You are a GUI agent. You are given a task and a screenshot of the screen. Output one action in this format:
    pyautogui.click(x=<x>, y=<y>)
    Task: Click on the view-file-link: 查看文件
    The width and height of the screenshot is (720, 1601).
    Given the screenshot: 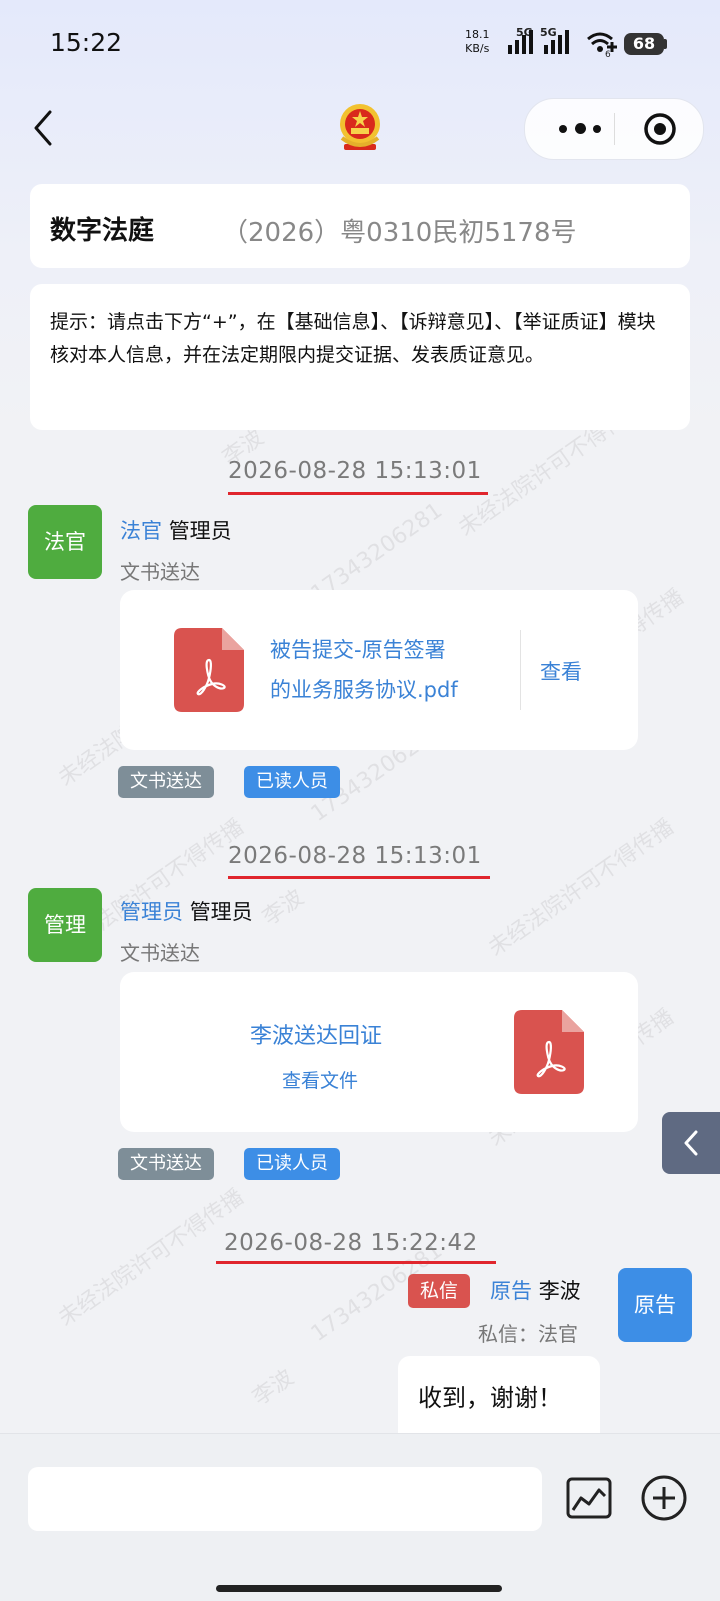 What is the action you would take?
    pyautogui.click(x=320, y=1079)
    